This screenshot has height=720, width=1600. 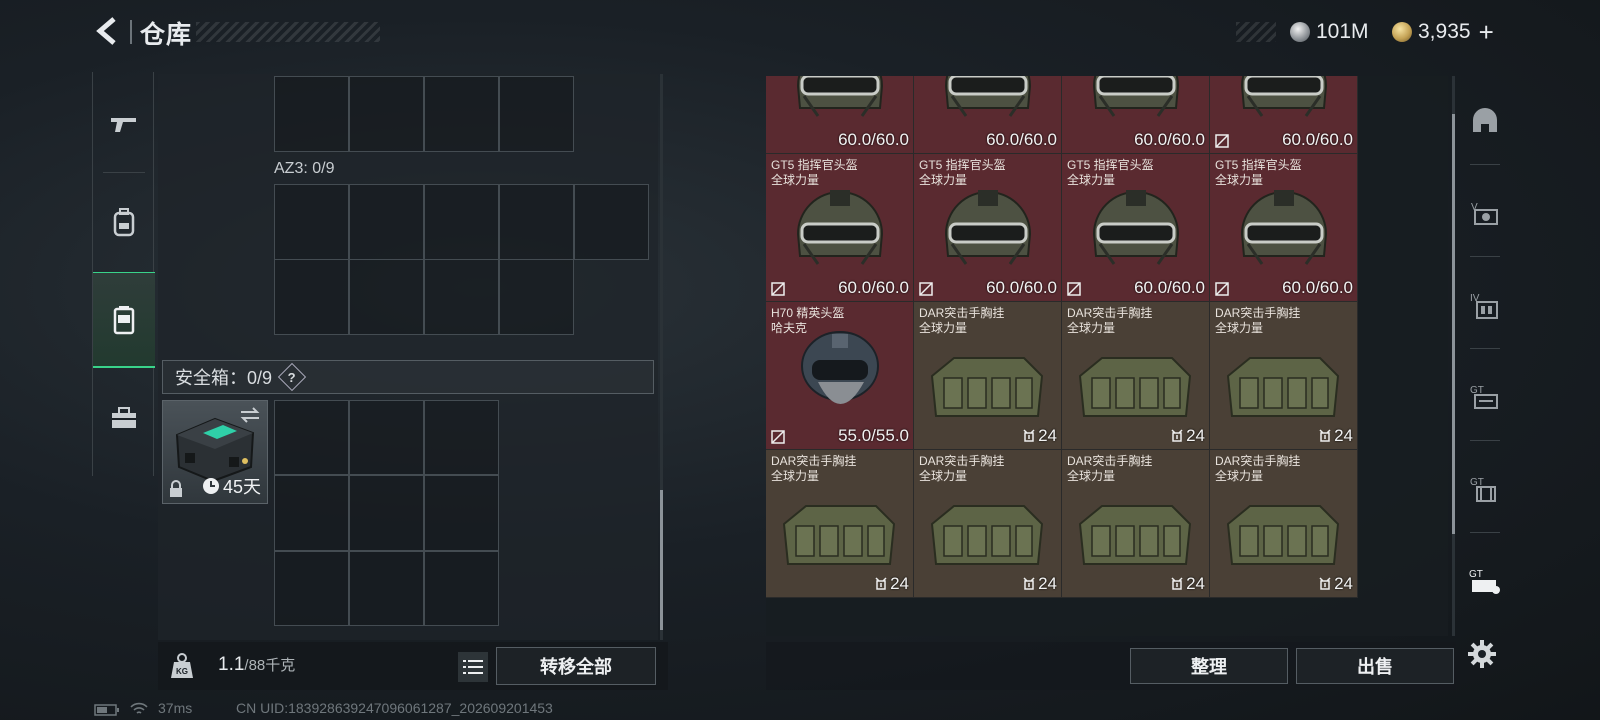 I want to click on filter-gt: GT, so click(x=1485, y=397).